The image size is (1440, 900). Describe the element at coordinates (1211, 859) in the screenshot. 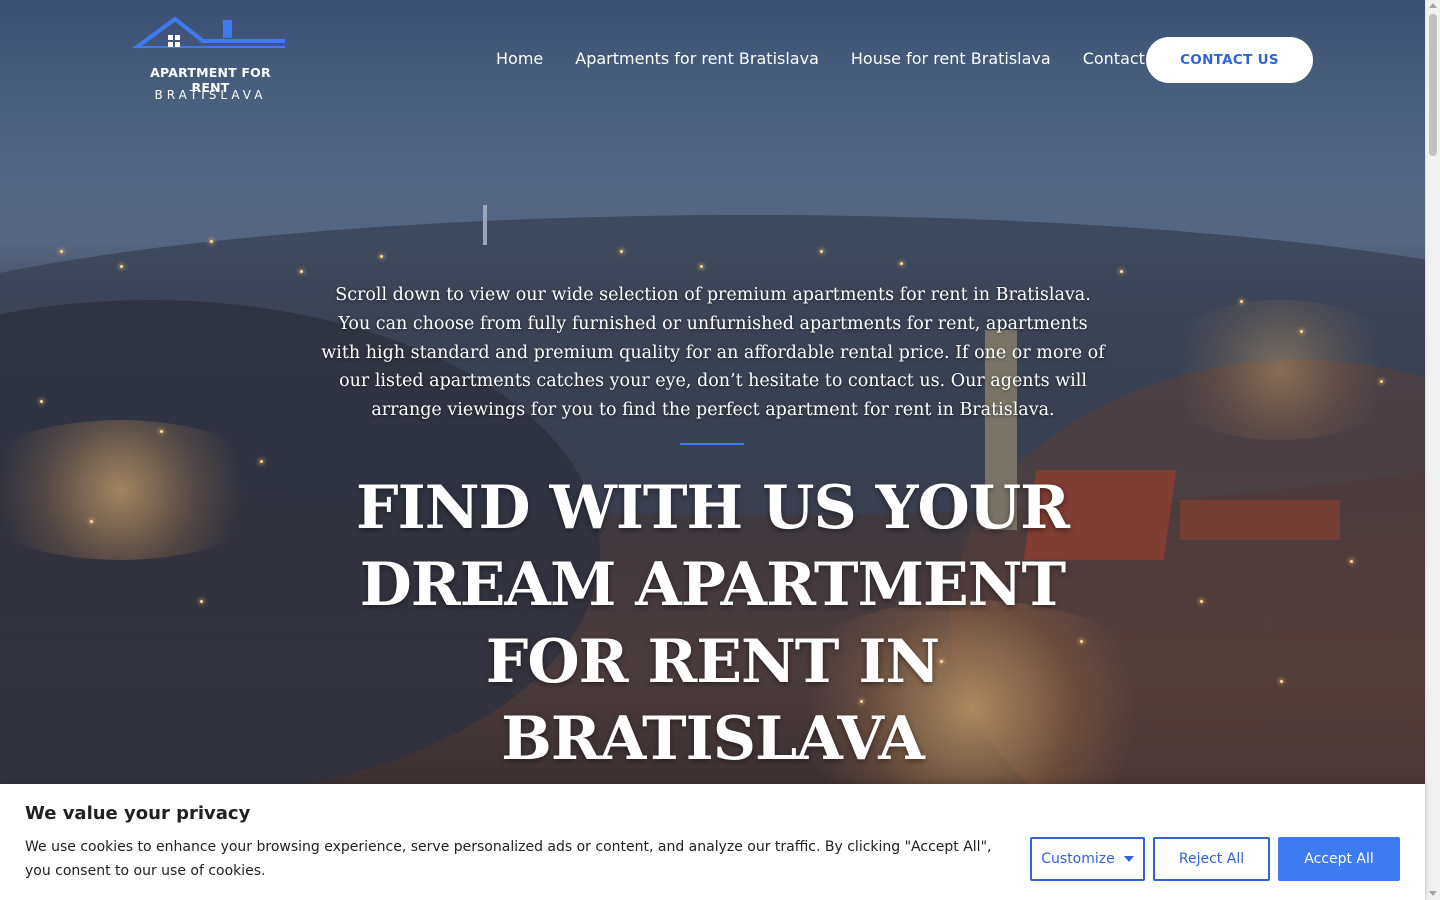

I see `reject-all-button: Reject All` at that location.